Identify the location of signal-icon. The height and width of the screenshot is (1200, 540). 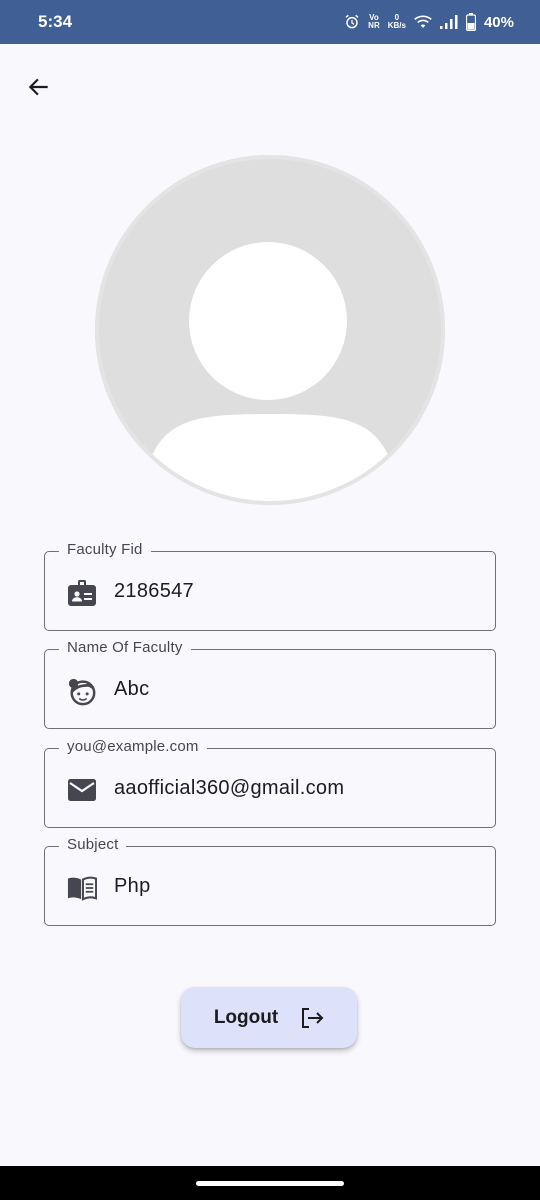
(448, 22).